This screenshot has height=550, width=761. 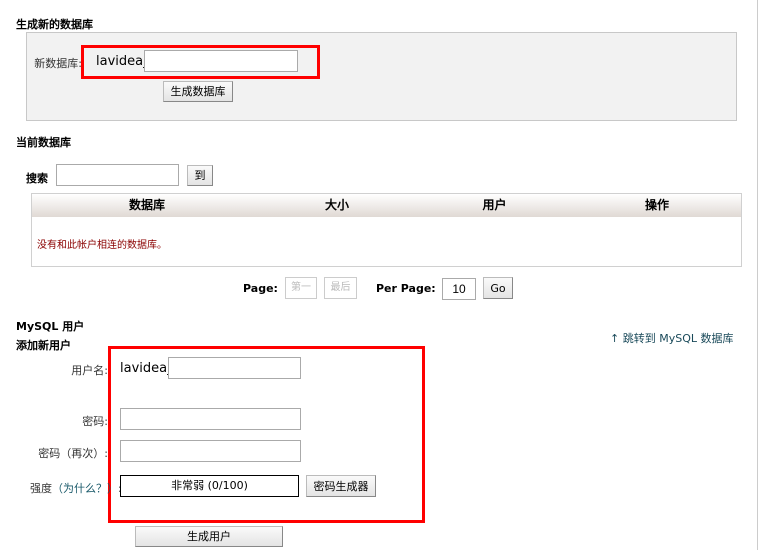 What do you see at coordinates (43, 345) in the screenshot?
I see `add-user-title: 添加新用户` at bounding box center [43, 345].